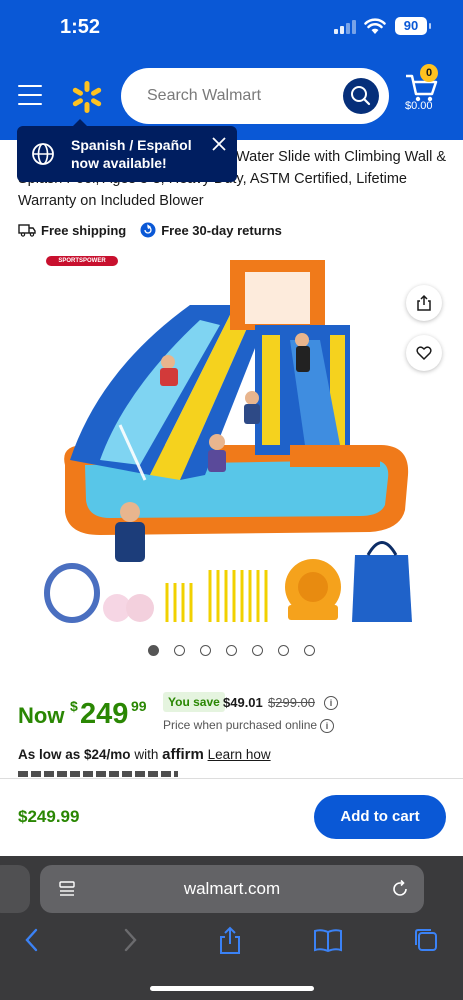 This screenshot has width=463, height=1000. What do you see at coordinates (232, 988) in the screenshot?
I see `home-indicator` at bounding box center [232, 988].